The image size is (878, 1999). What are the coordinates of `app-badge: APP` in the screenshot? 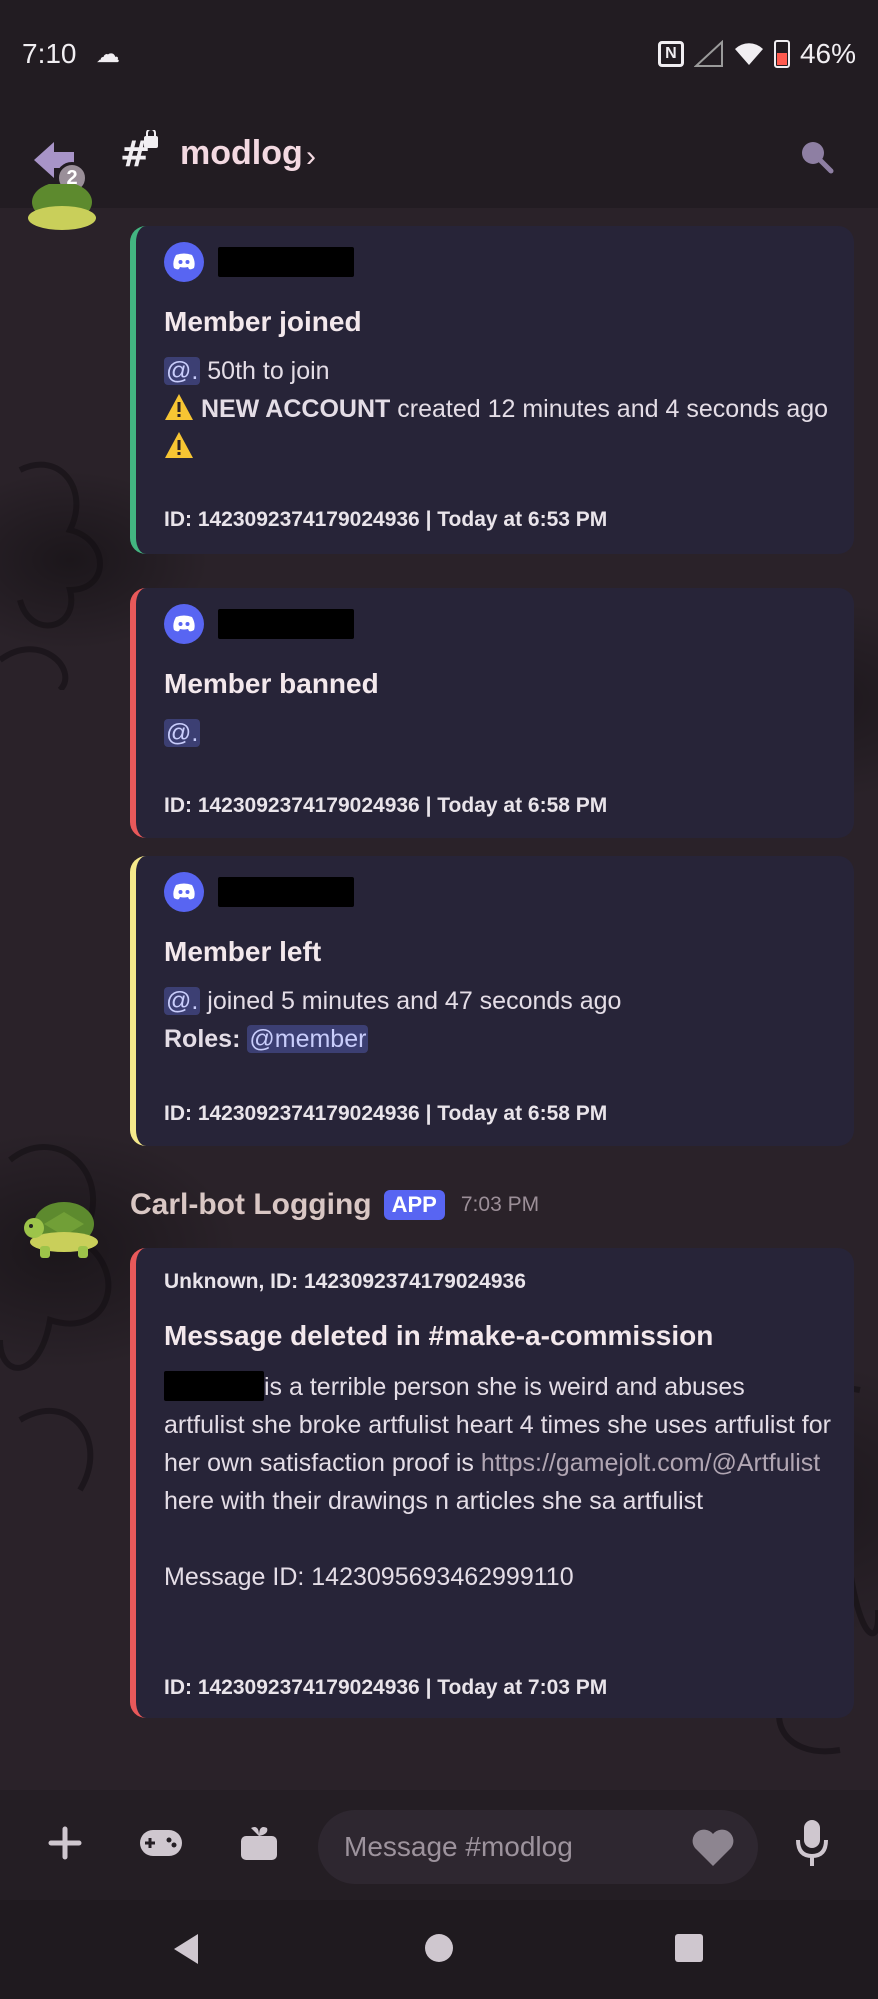 It's located at (414, 1205).